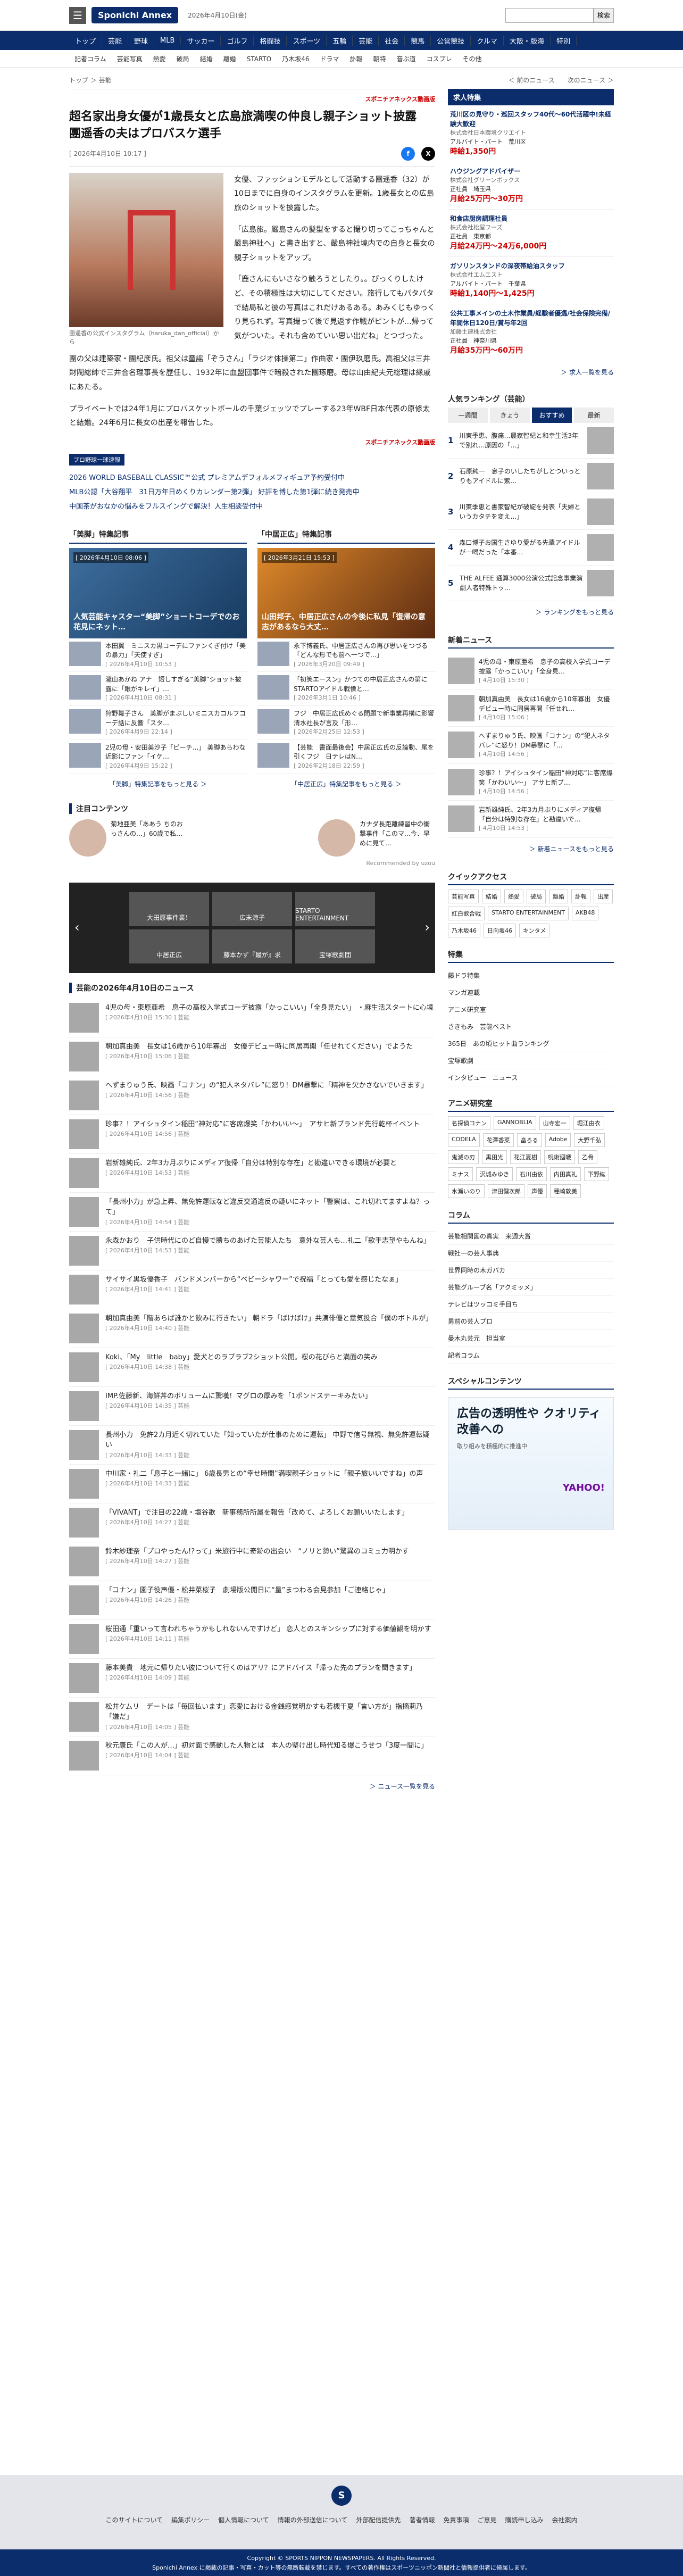  I want to click on anime-tag: 種崎敦美, so click(565, 1191).